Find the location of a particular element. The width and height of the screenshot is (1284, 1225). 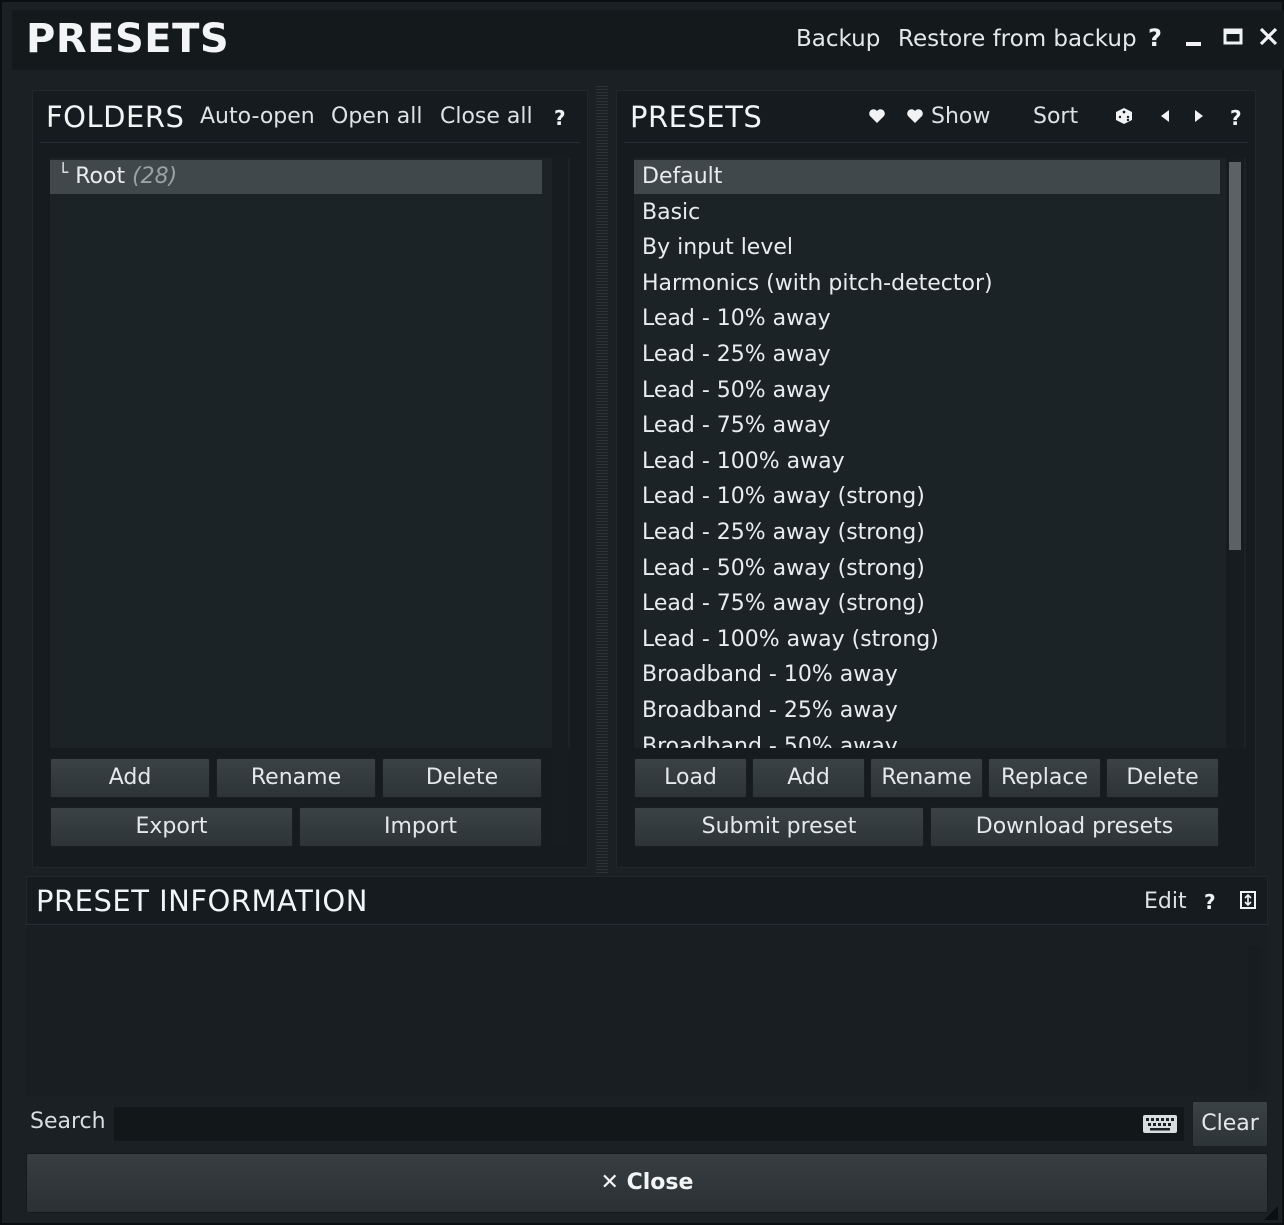

download-presets-button: Download presets is located at coordinates (1074, 827).